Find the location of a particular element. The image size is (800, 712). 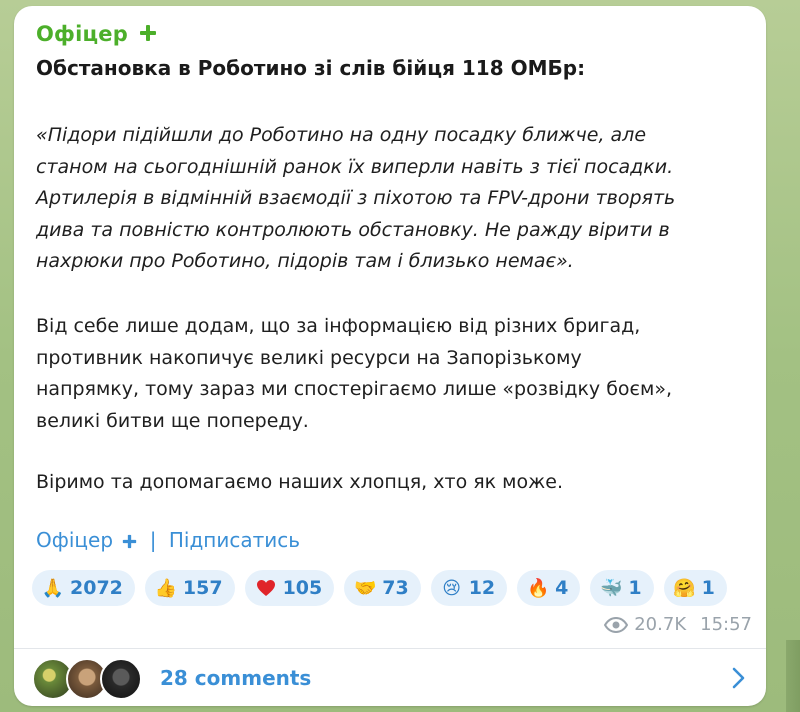

channel-name: Офіцер is located at coordinates (96, 34).